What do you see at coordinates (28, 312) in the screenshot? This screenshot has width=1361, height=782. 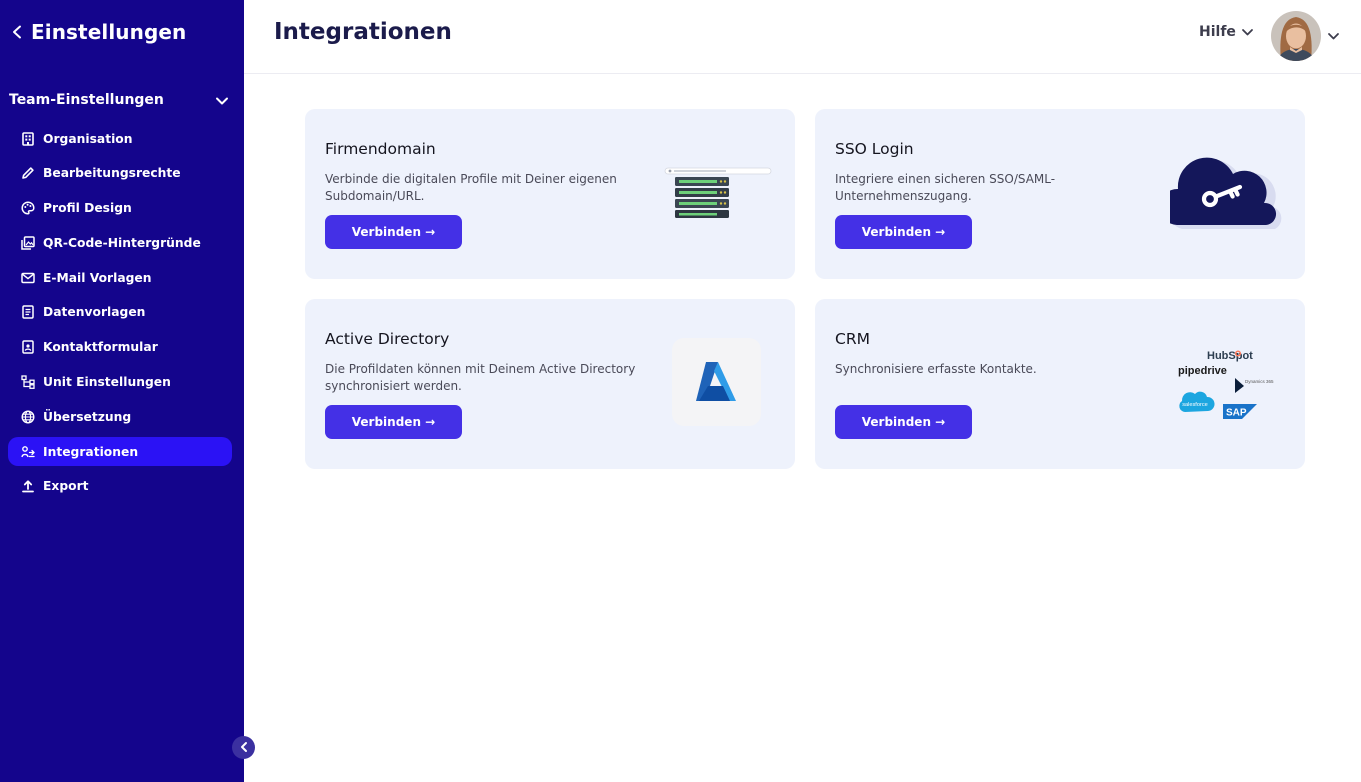 I see `document-icon` at bounding box center [28, 312].